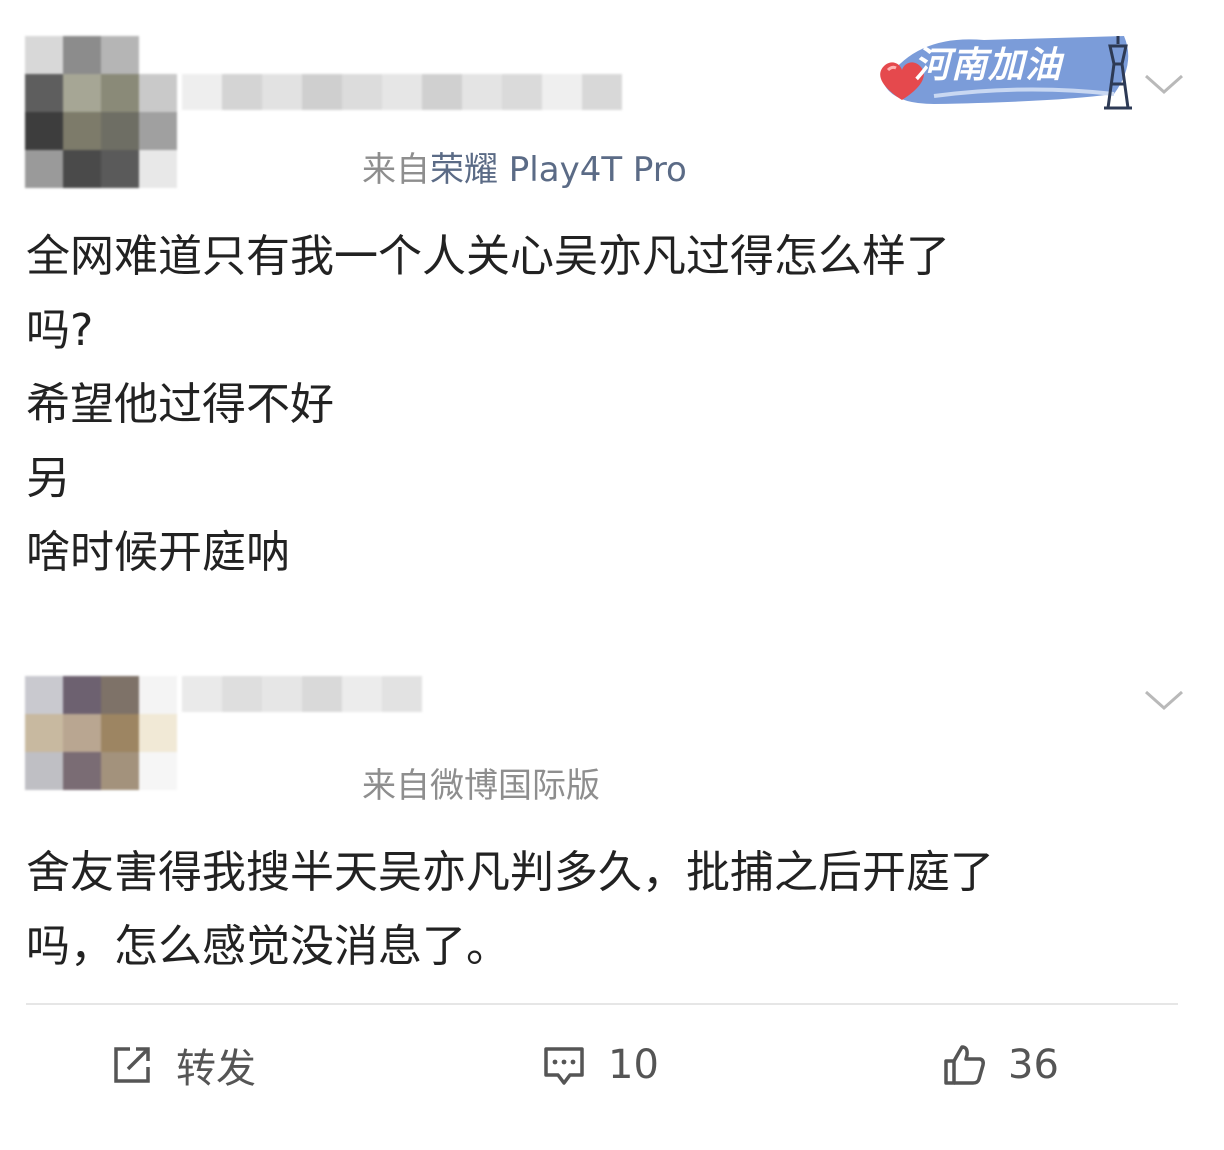  What do you see at coordinates (488, 256) in the screenshot?
I see `text-line: 全网难道只有我一个人关心吴亦凡过得怎么样了` at bounding box center [488, 256].